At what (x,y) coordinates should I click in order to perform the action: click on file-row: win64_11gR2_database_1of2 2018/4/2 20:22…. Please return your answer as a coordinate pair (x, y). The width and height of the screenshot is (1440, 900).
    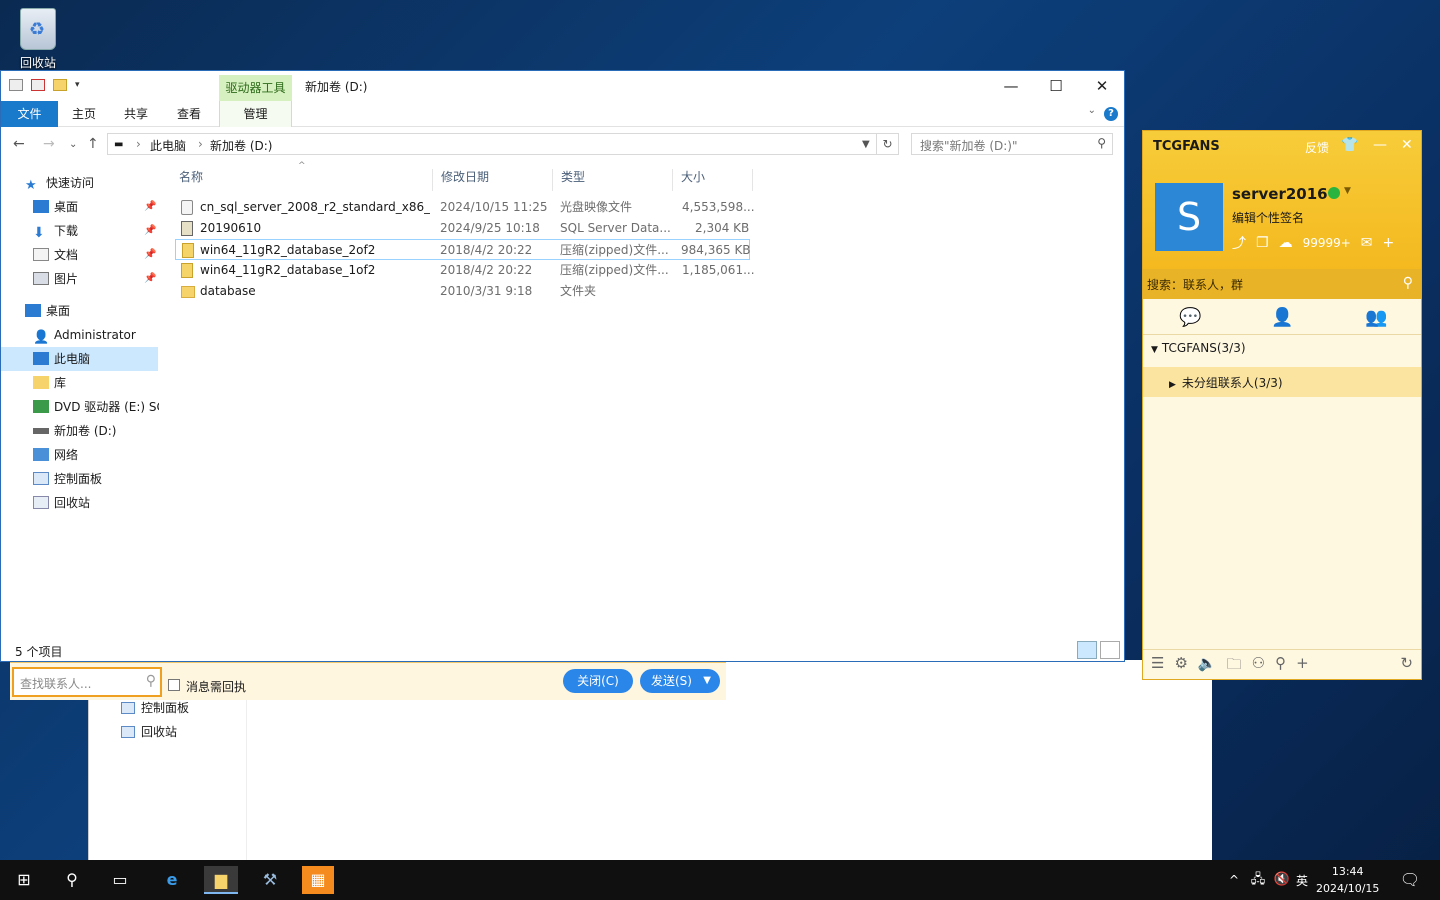
    Looking at the image, I should click on (465, 270).